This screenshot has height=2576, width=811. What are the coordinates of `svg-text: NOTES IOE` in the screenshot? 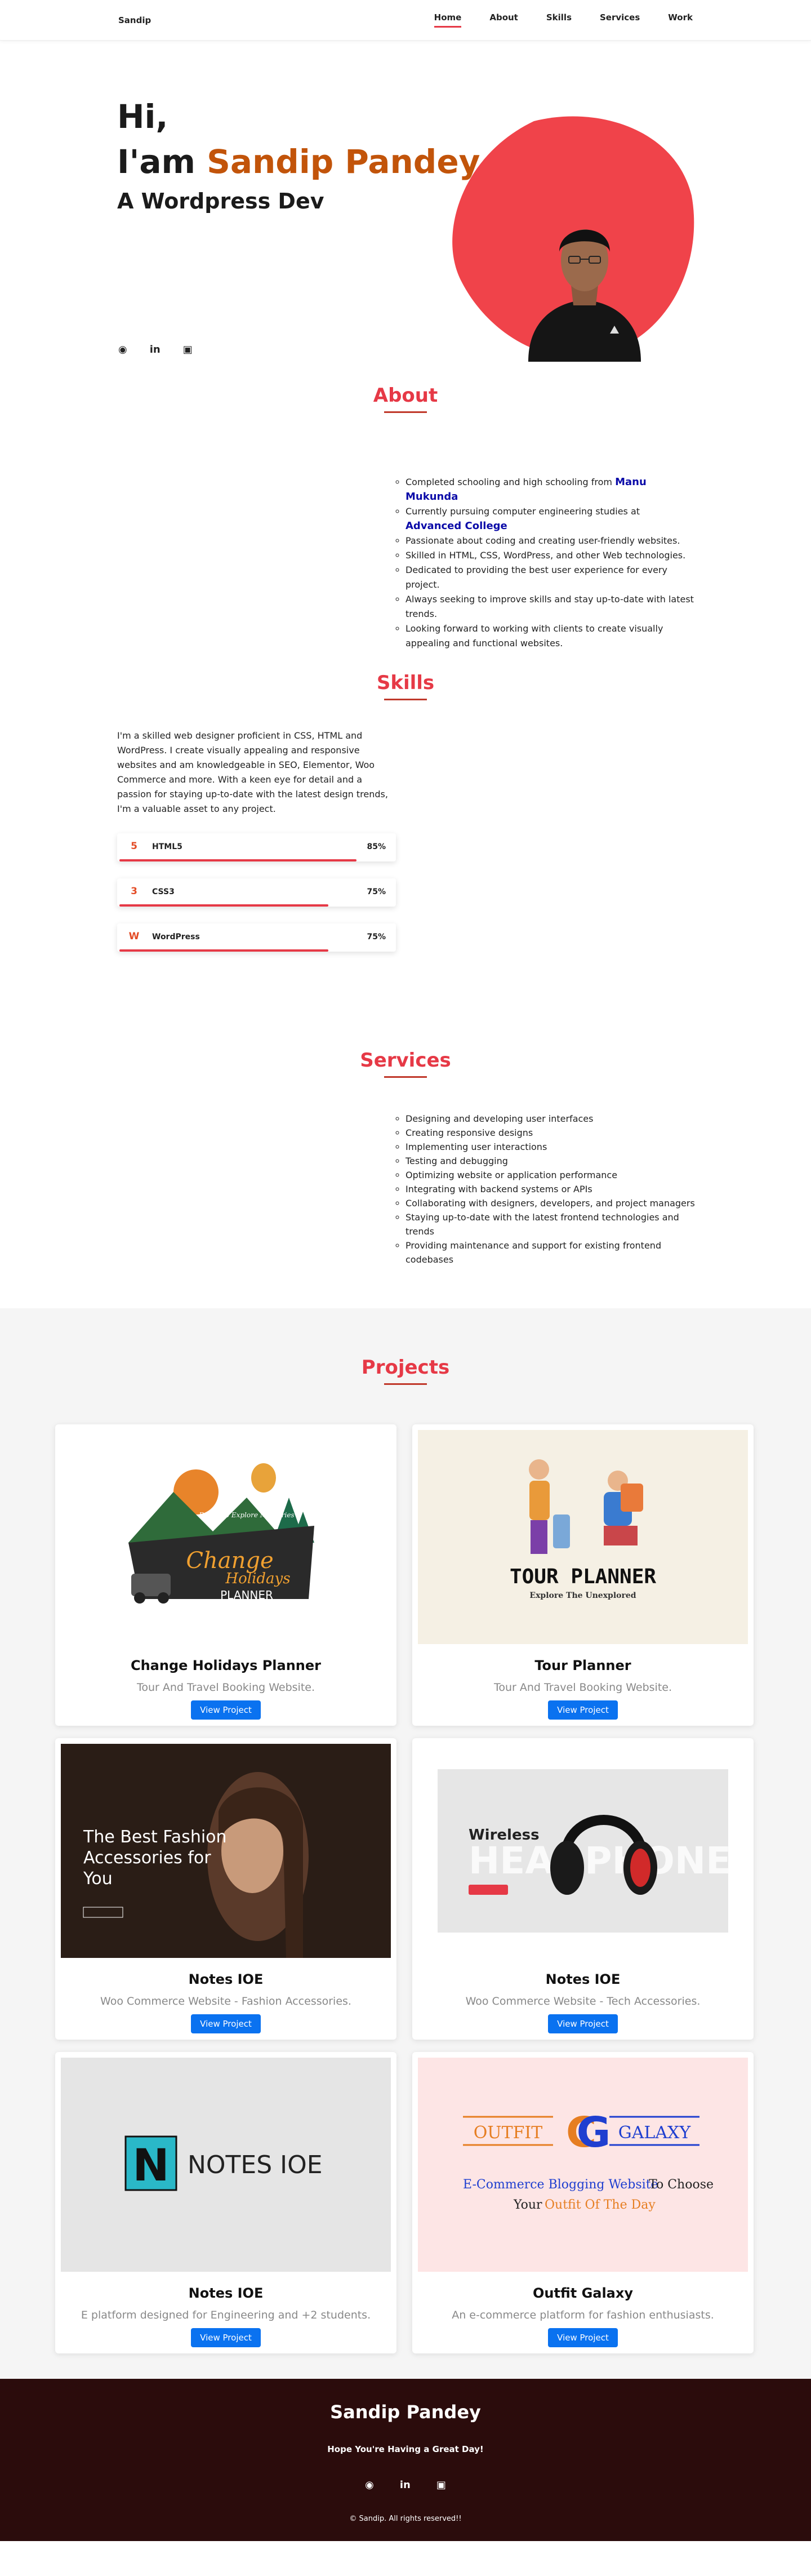 It's located at (255, 2165).